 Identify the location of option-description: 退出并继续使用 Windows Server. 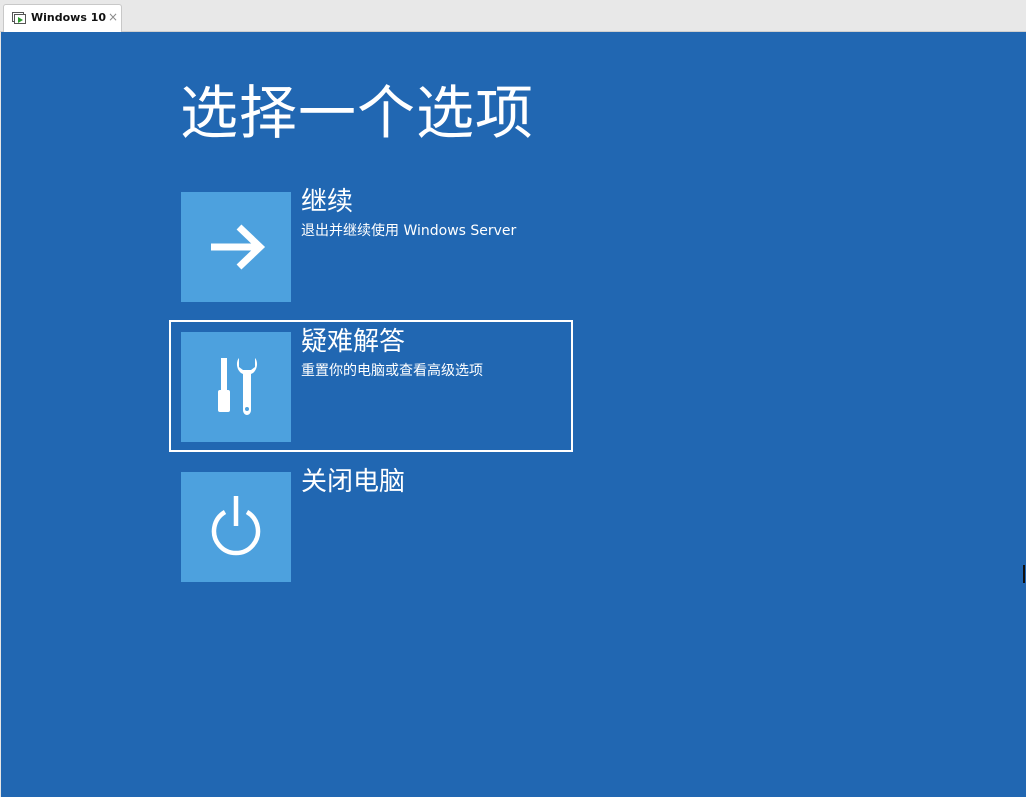
(409, 231).